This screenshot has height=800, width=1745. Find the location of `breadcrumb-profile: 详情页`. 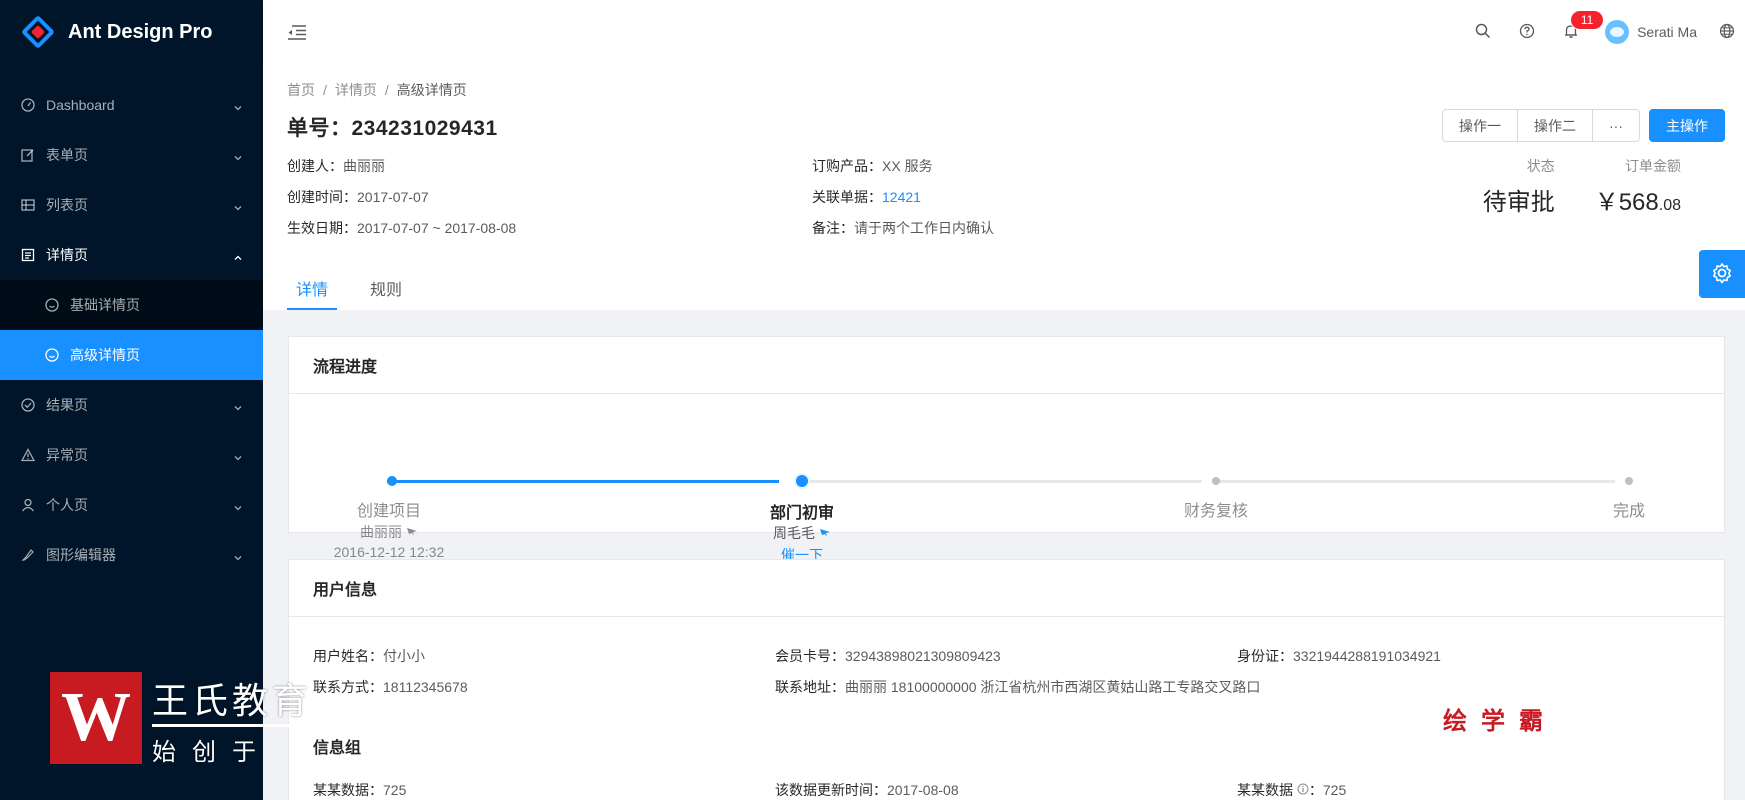

breadcrumb-profile: 详情页 is located at coordinates (356, 90).